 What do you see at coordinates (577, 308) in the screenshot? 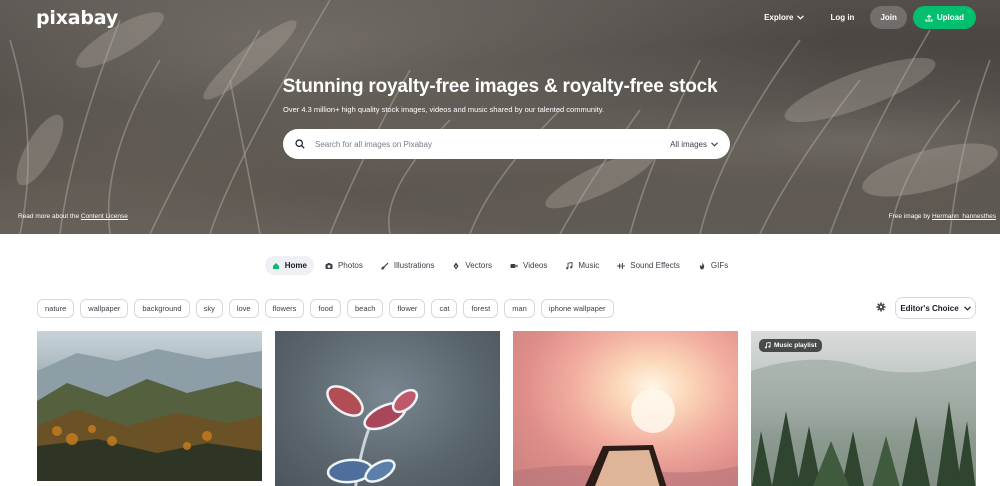
I see `tag-chip: iphone wallpaper` at bounding box center [577, 308].